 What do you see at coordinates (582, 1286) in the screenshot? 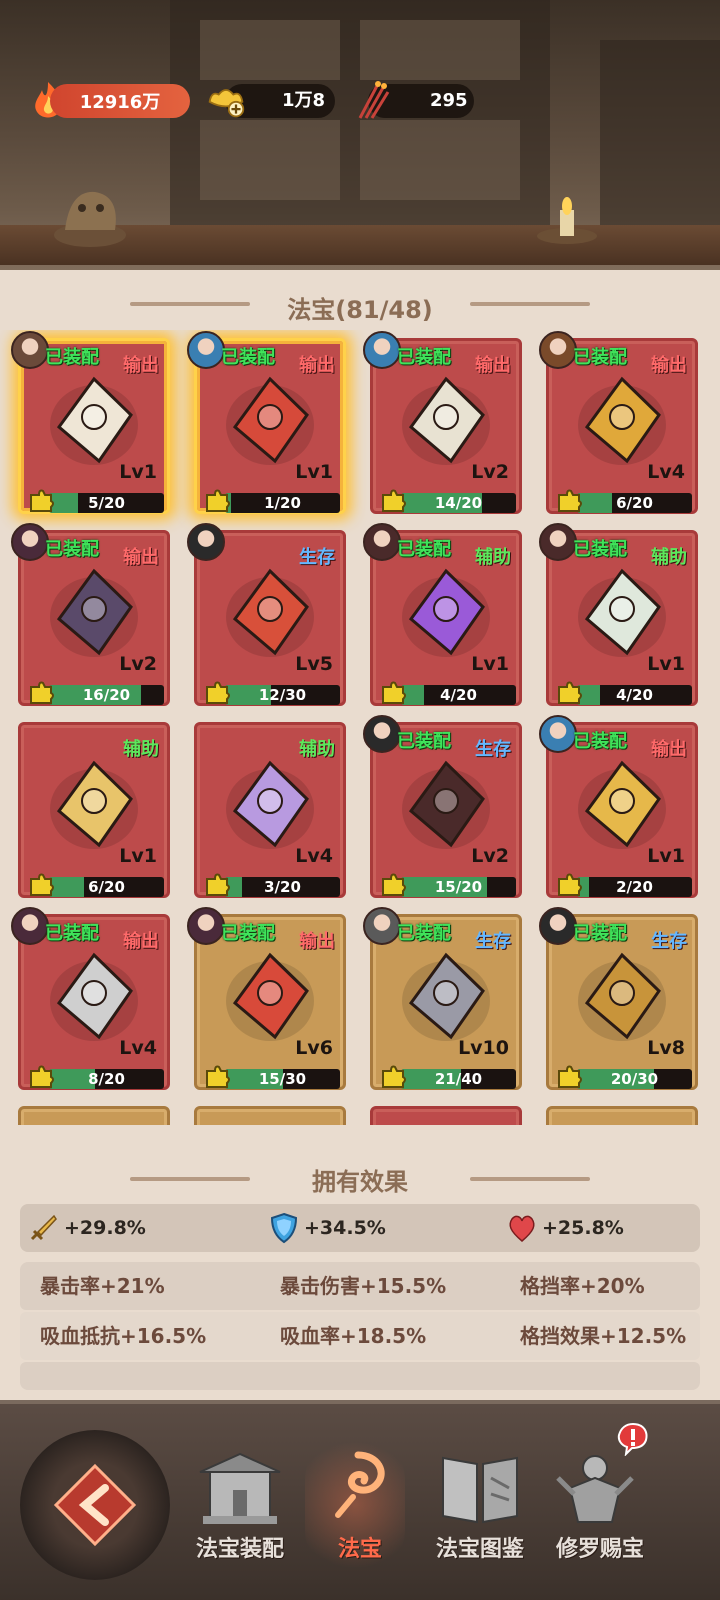
I see `effect-block-rate: 格挡率+20%` at bounding box center [582, 1286].